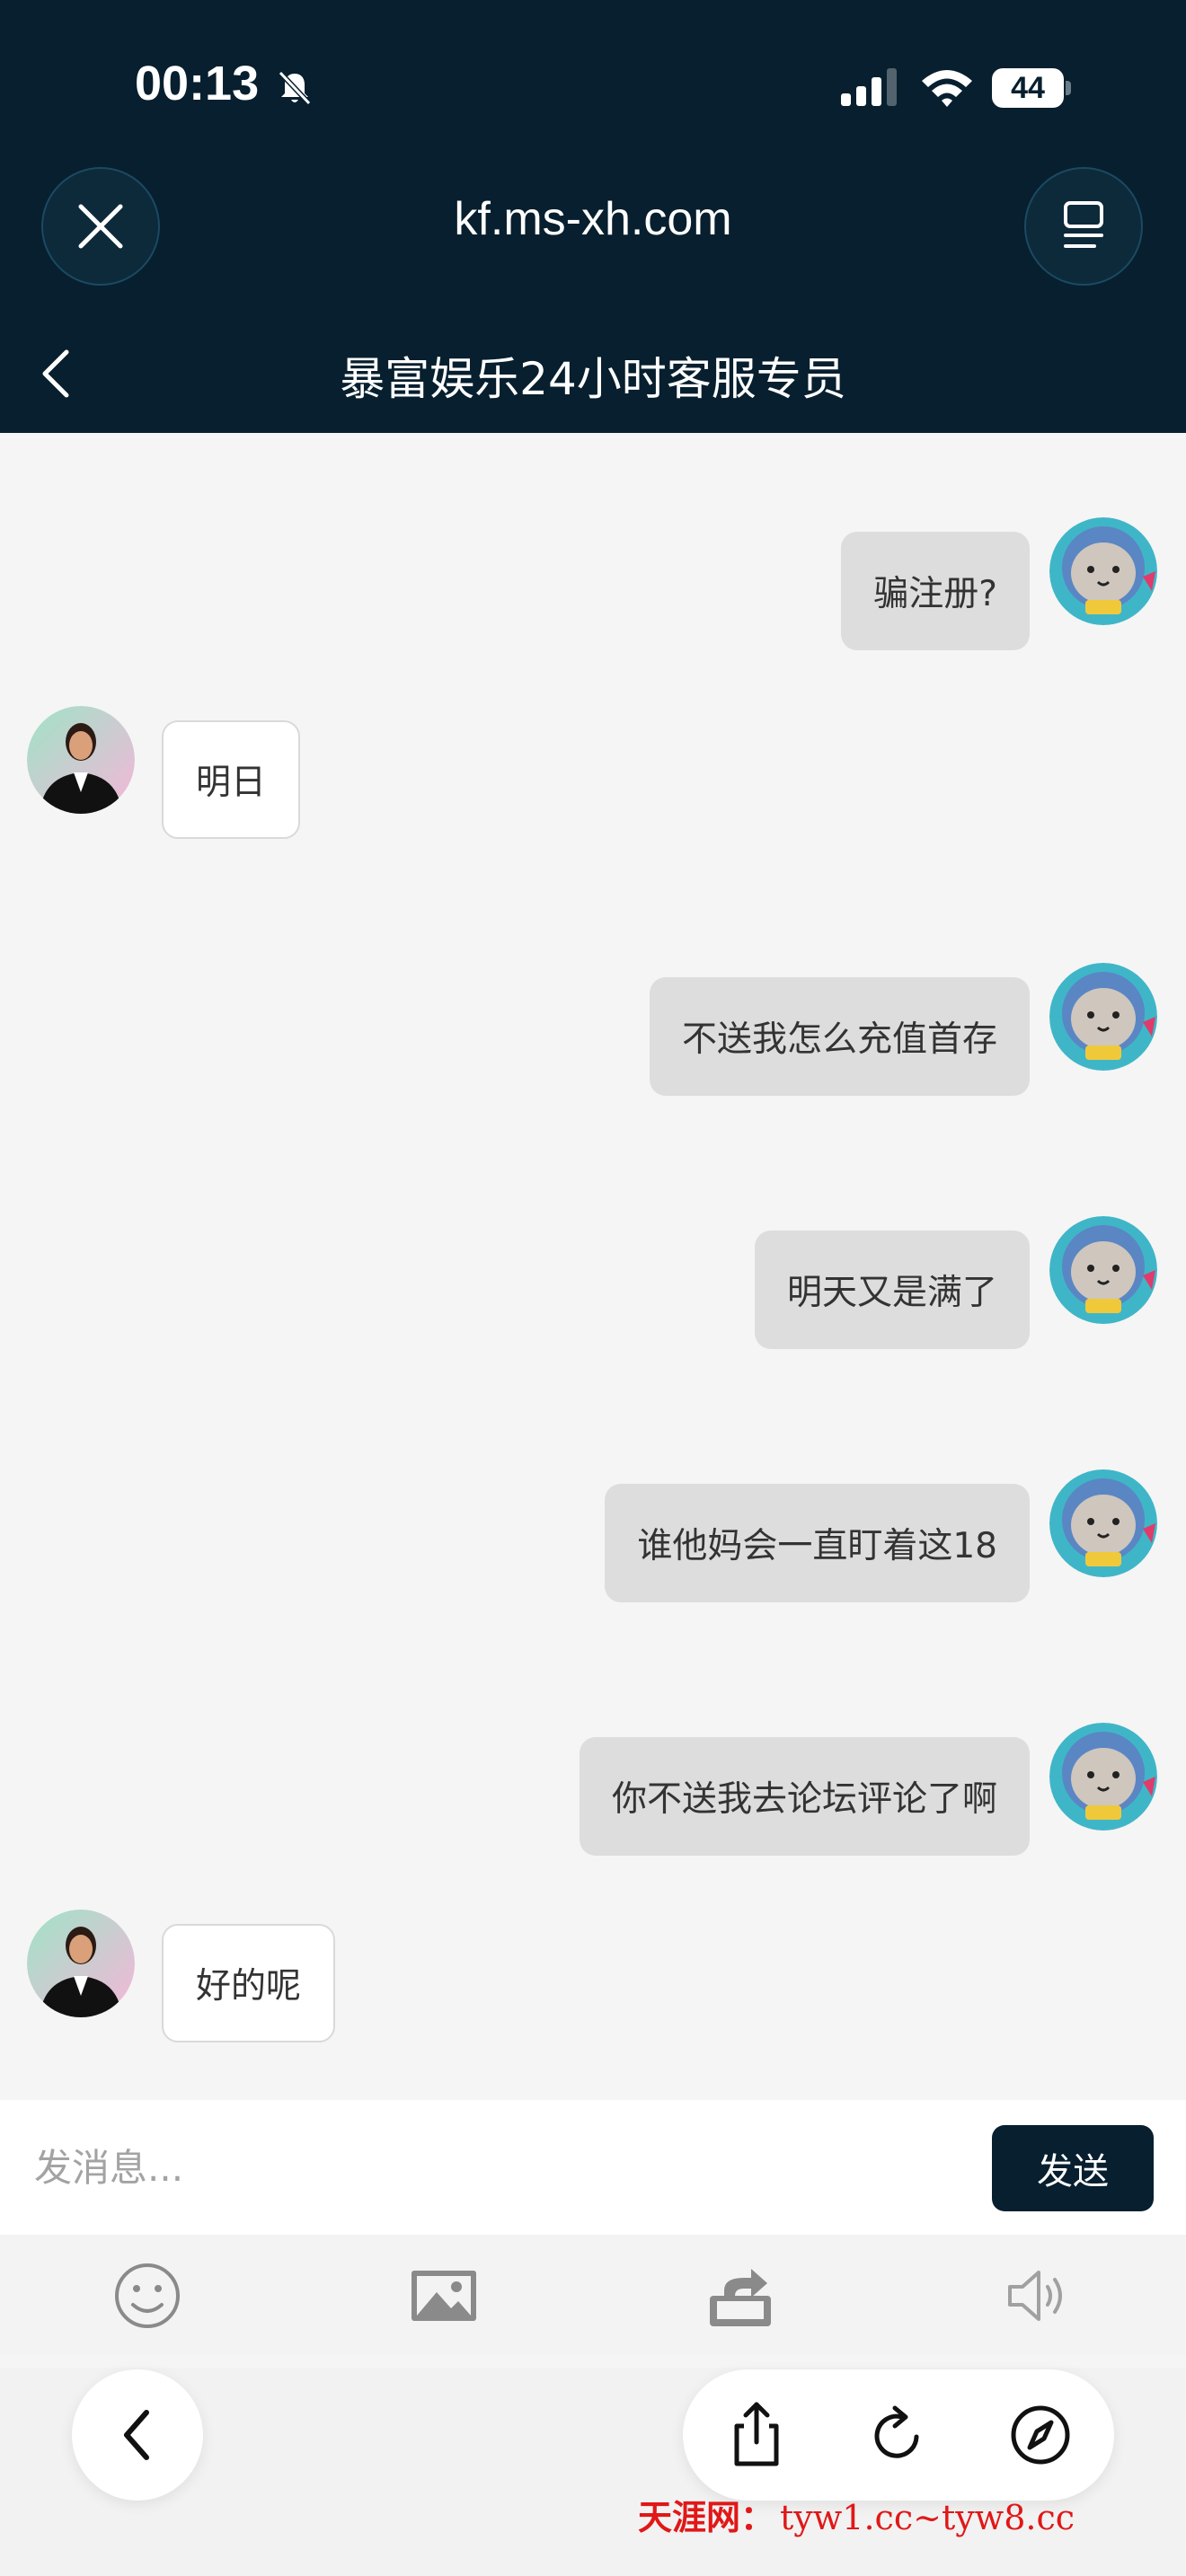 This screenshot has height=2576, width=1186. What do you see at coordinates (817, 1543) in the screenshot?
I see `message-bubble-user: 谁他妈会一直盯着这18` at bounding box center [817, 1543].